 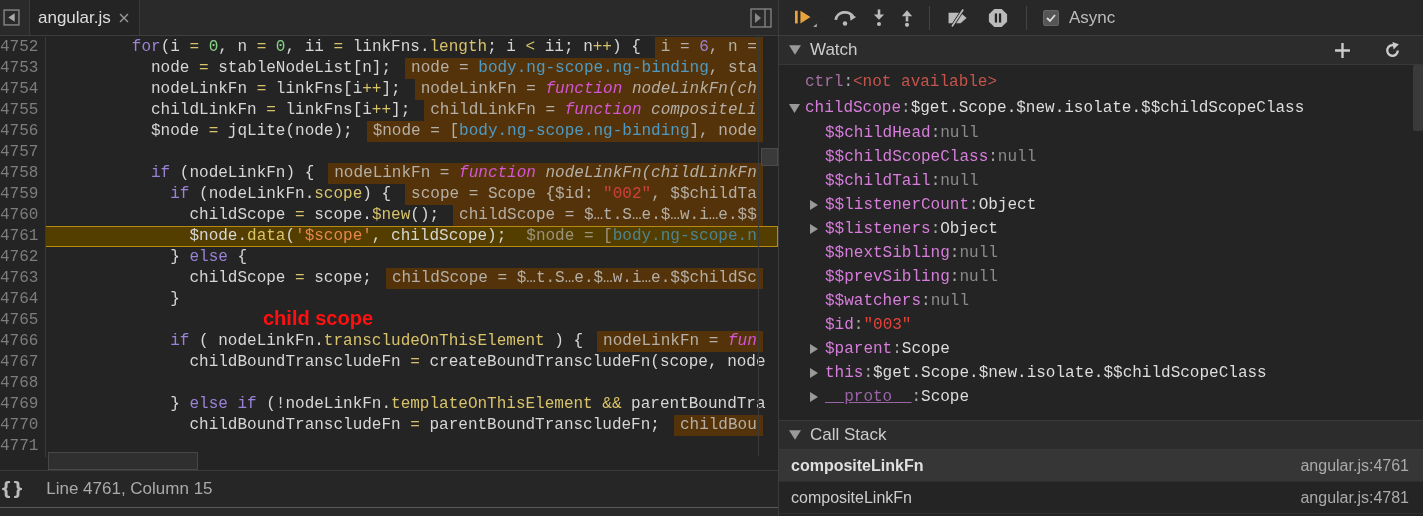 What do you see at coordinates (868, 325) in the screenshot?
I see `property-row: $id:"003"` at bounding box center [868, 325].